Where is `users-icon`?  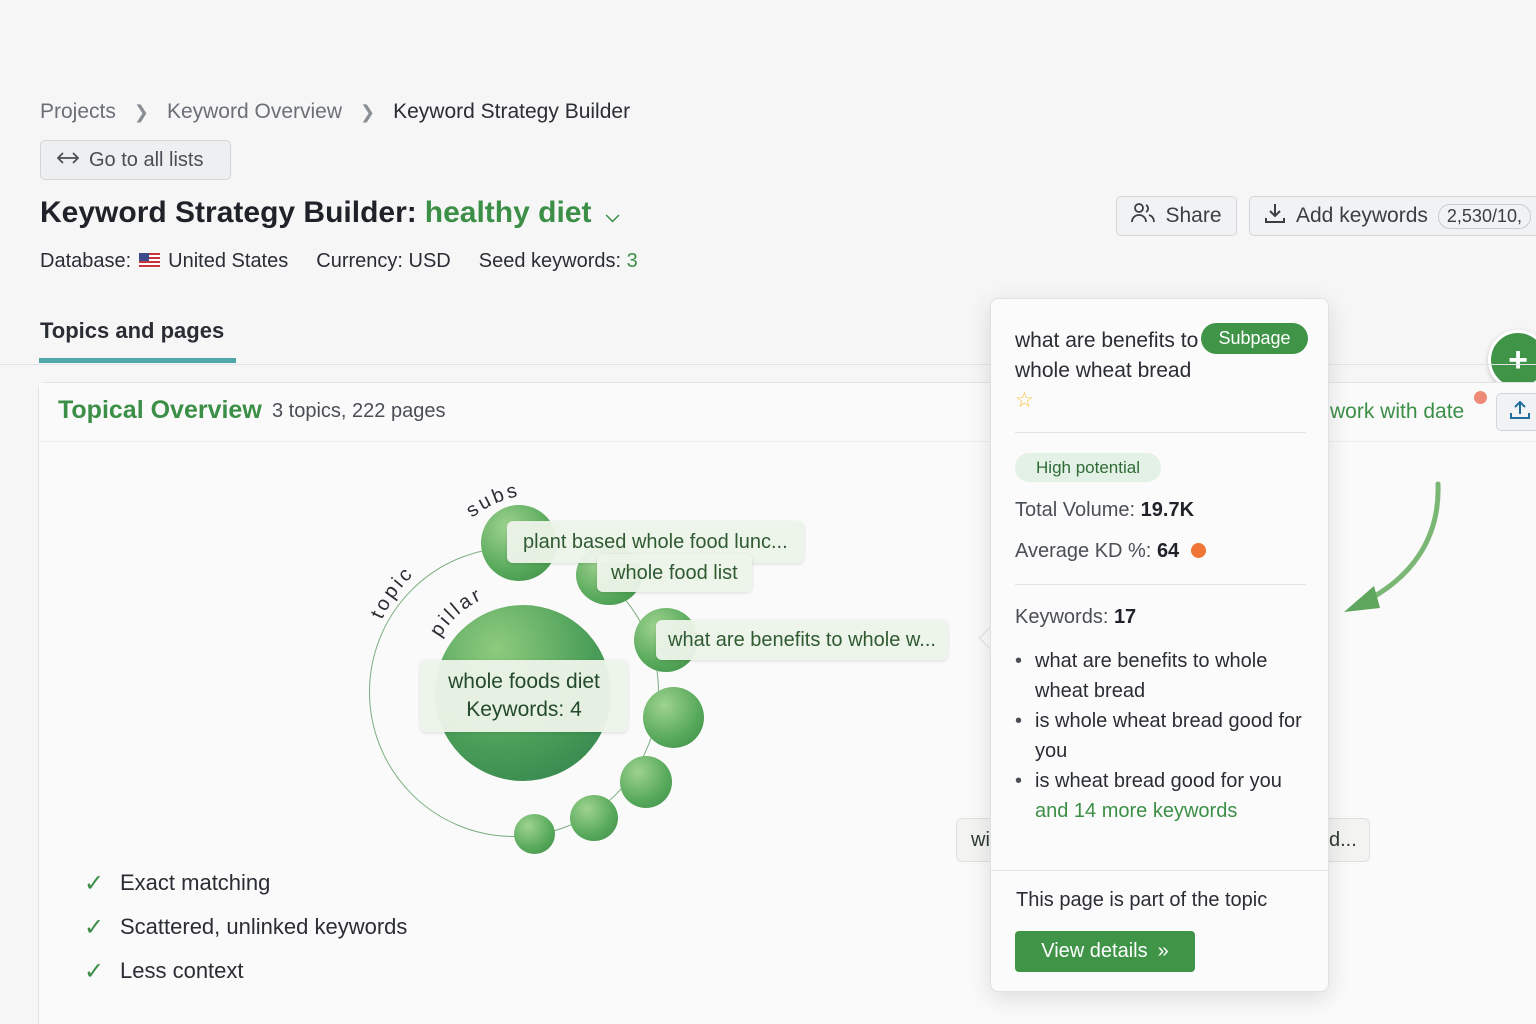
users-icon is located at coordinates (1143, 216).